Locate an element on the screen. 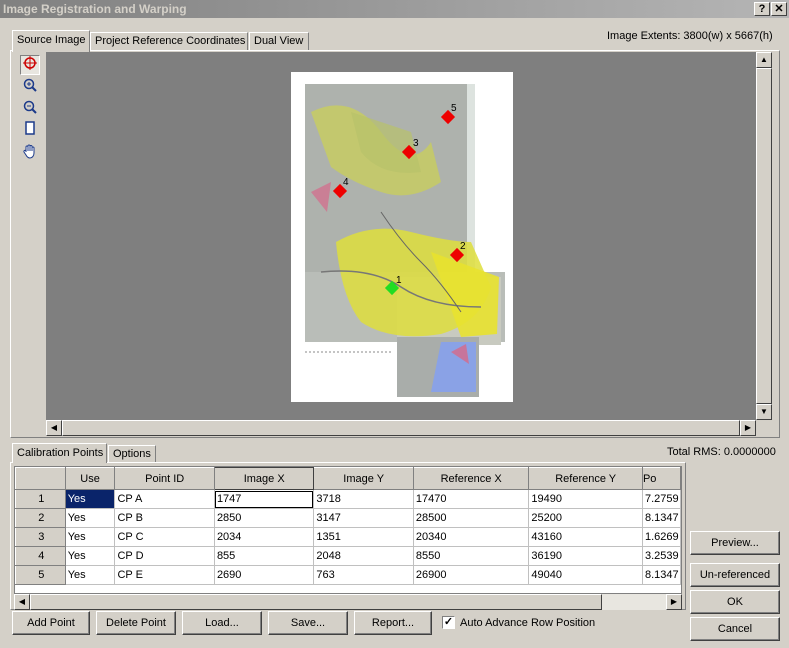 The width and height of the screenshot is (789, 648). column-header-image-y: Image Y is located at coordinates (363, 478).